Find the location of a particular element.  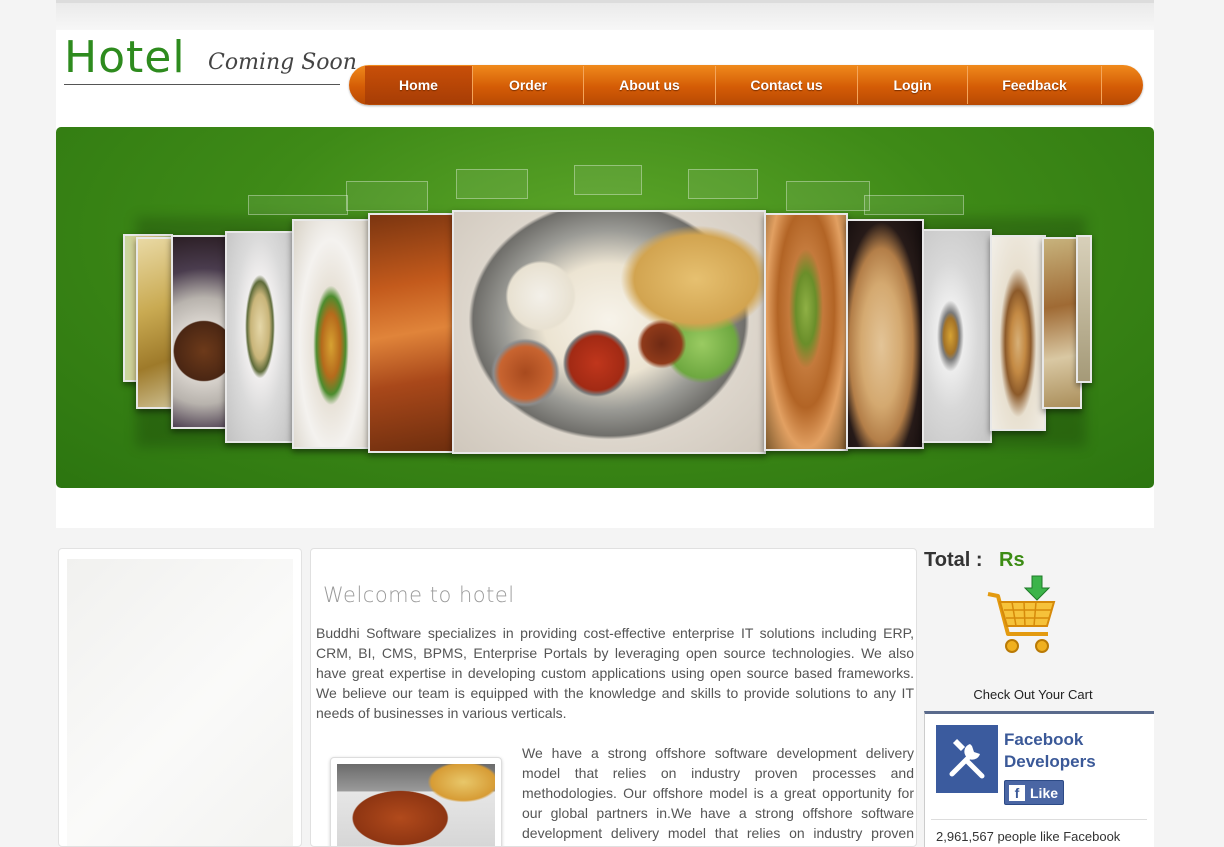

logo-subtitle: Coming Soon is located at coordinates (282, 62).